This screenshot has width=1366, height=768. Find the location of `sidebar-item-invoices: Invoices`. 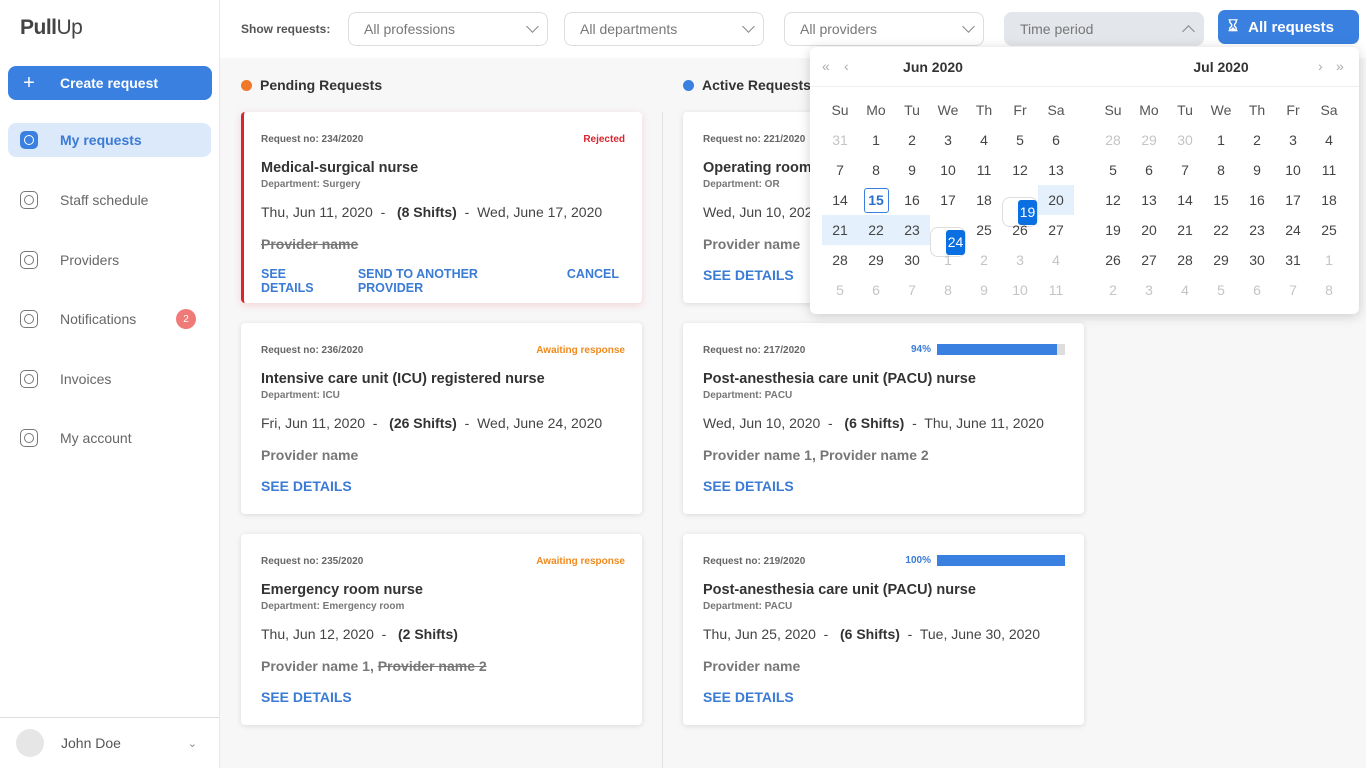

sidebar-item-invoices: Invoices is located at coordinates (109, 379).